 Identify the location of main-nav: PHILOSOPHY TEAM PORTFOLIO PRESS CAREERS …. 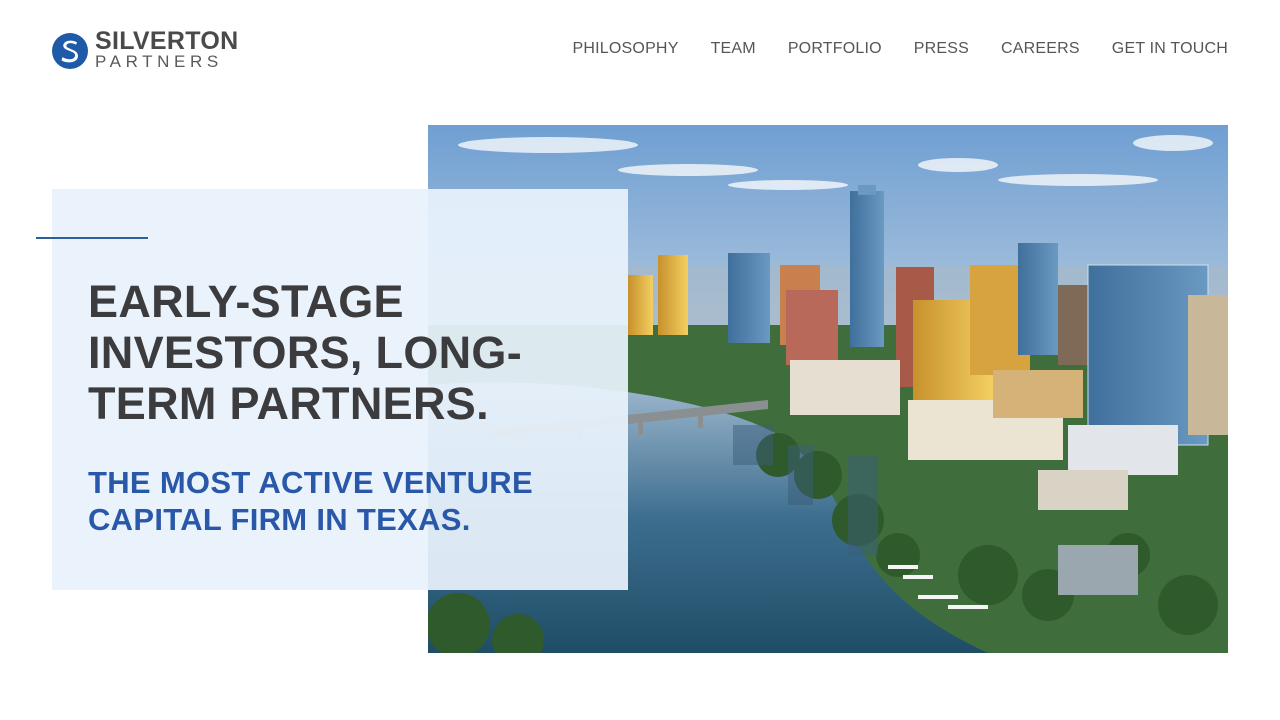
(900, 49).